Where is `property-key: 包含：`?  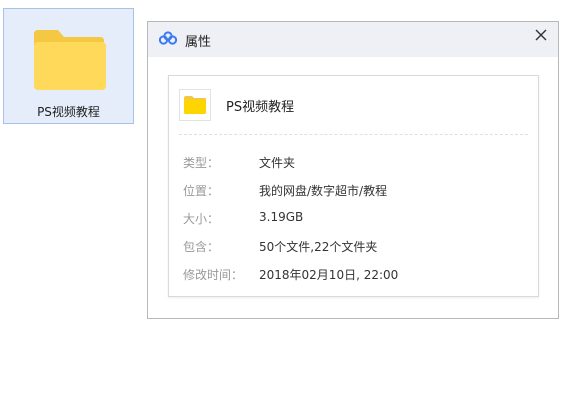
property-key: 包含： is located at coordinates (201, 247).